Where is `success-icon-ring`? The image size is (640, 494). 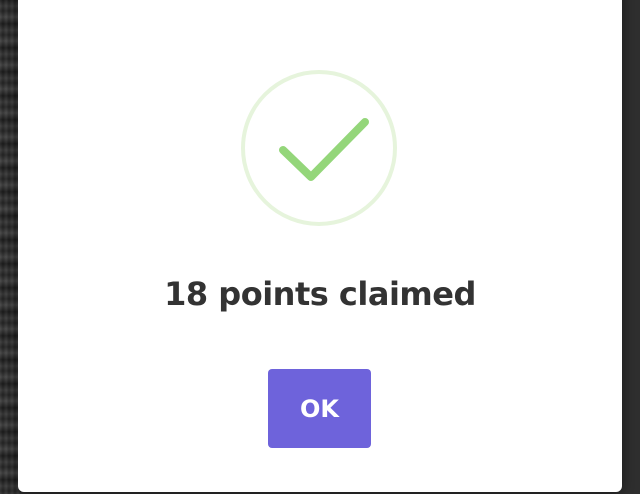
success-icon-ring is located at coordinates (319, 148).